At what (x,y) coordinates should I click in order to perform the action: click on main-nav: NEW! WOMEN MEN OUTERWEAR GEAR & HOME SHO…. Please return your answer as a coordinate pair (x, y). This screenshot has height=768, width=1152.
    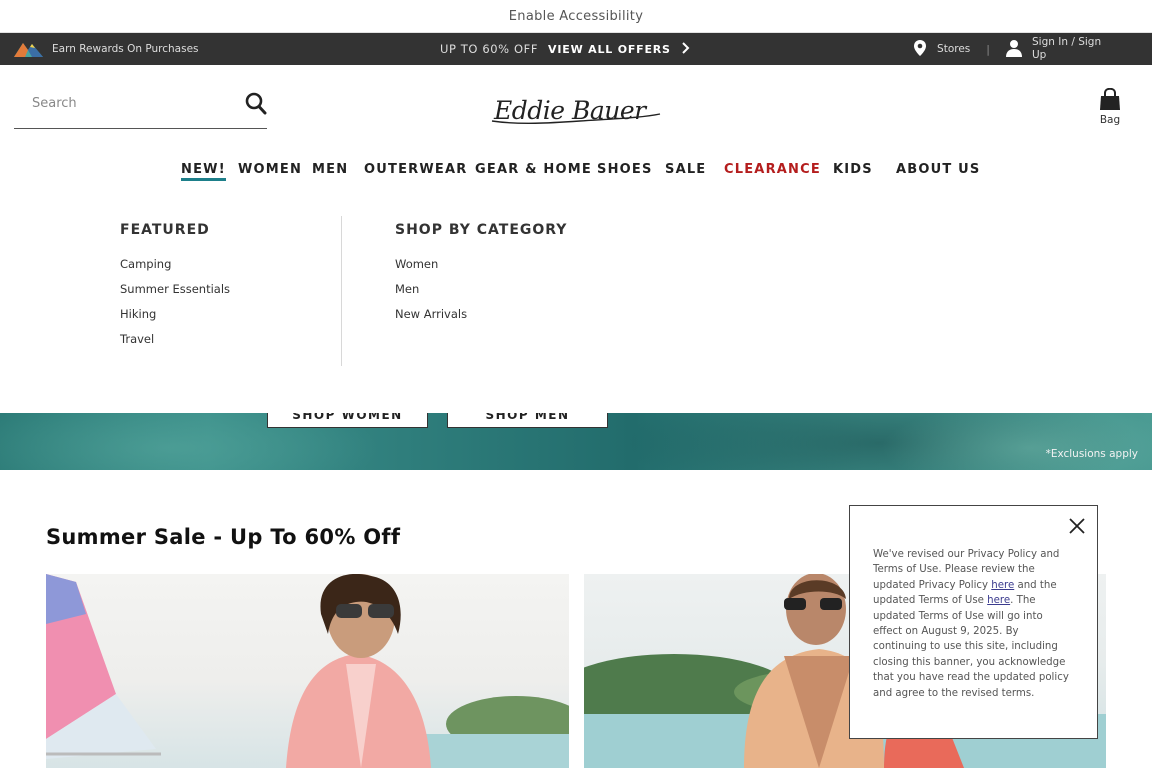
    Looking at the image, I should click on (576, 172).